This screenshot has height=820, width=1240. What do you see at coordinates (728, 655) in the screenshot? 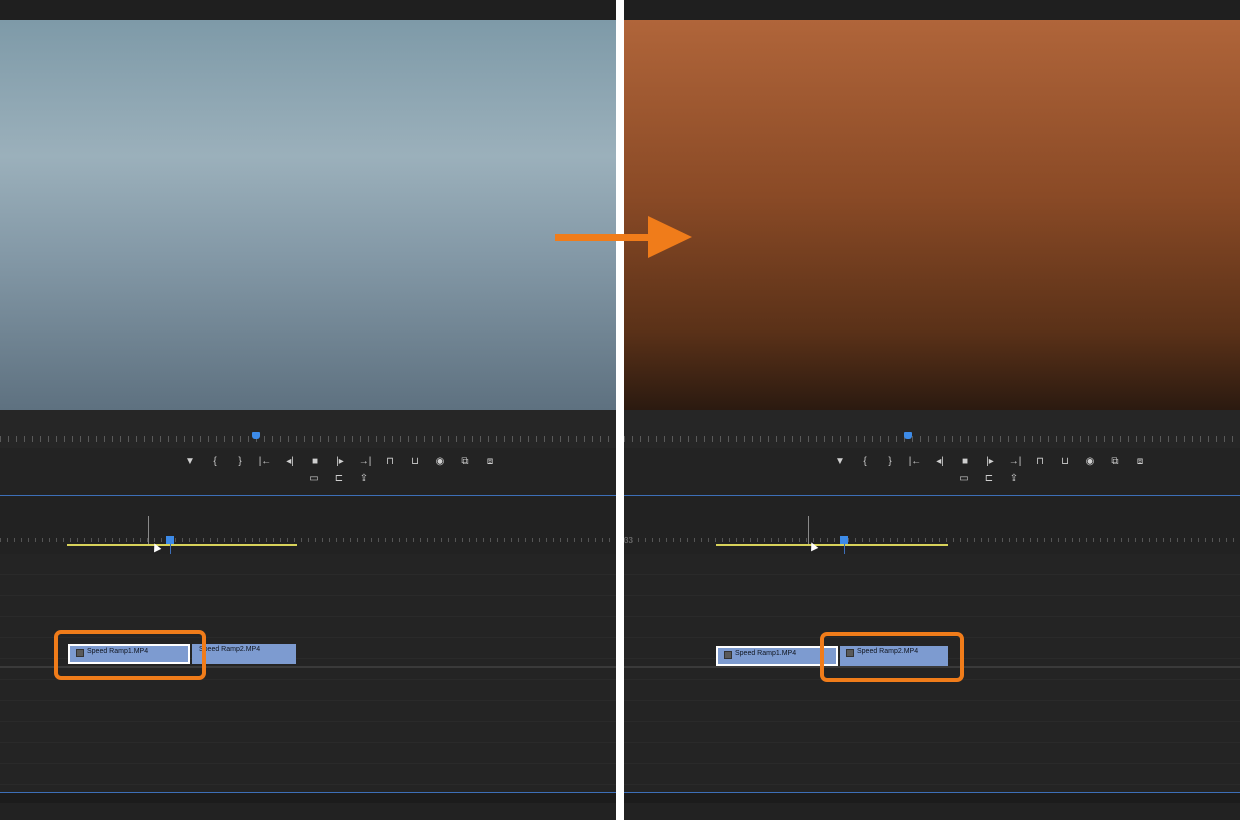
I see `fx-badge-icon` at bounding box center [728, 655].